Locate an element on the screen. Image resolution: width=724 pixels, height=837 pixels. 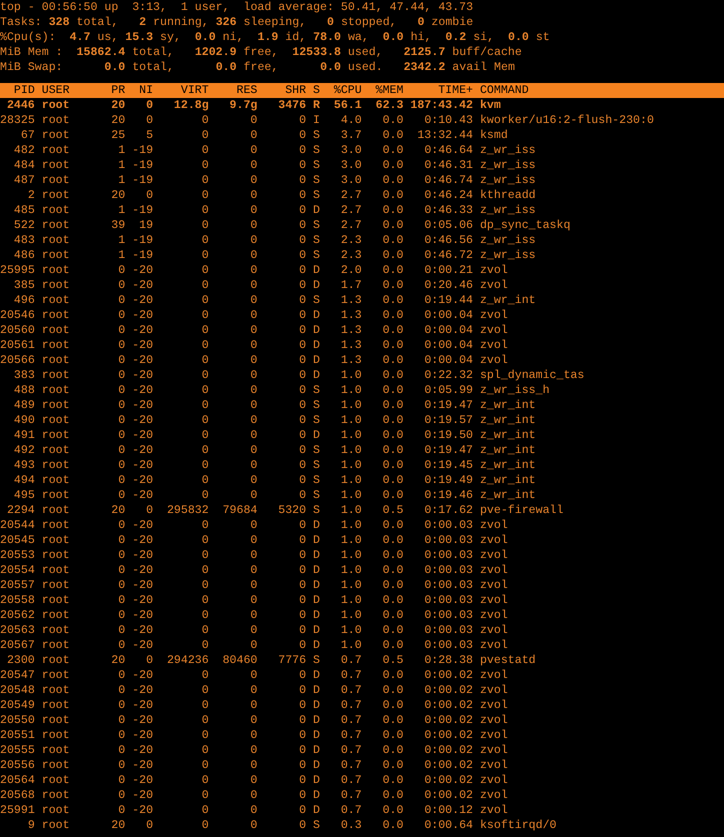
summary-line: %Cpu(s): 4.7 us, 15.3 sy, 0.0 ni, 1.9 id, 78.0 wa, 0.0 hi, 0.2 si, 0.0 st is located at coordinates (275, 37).